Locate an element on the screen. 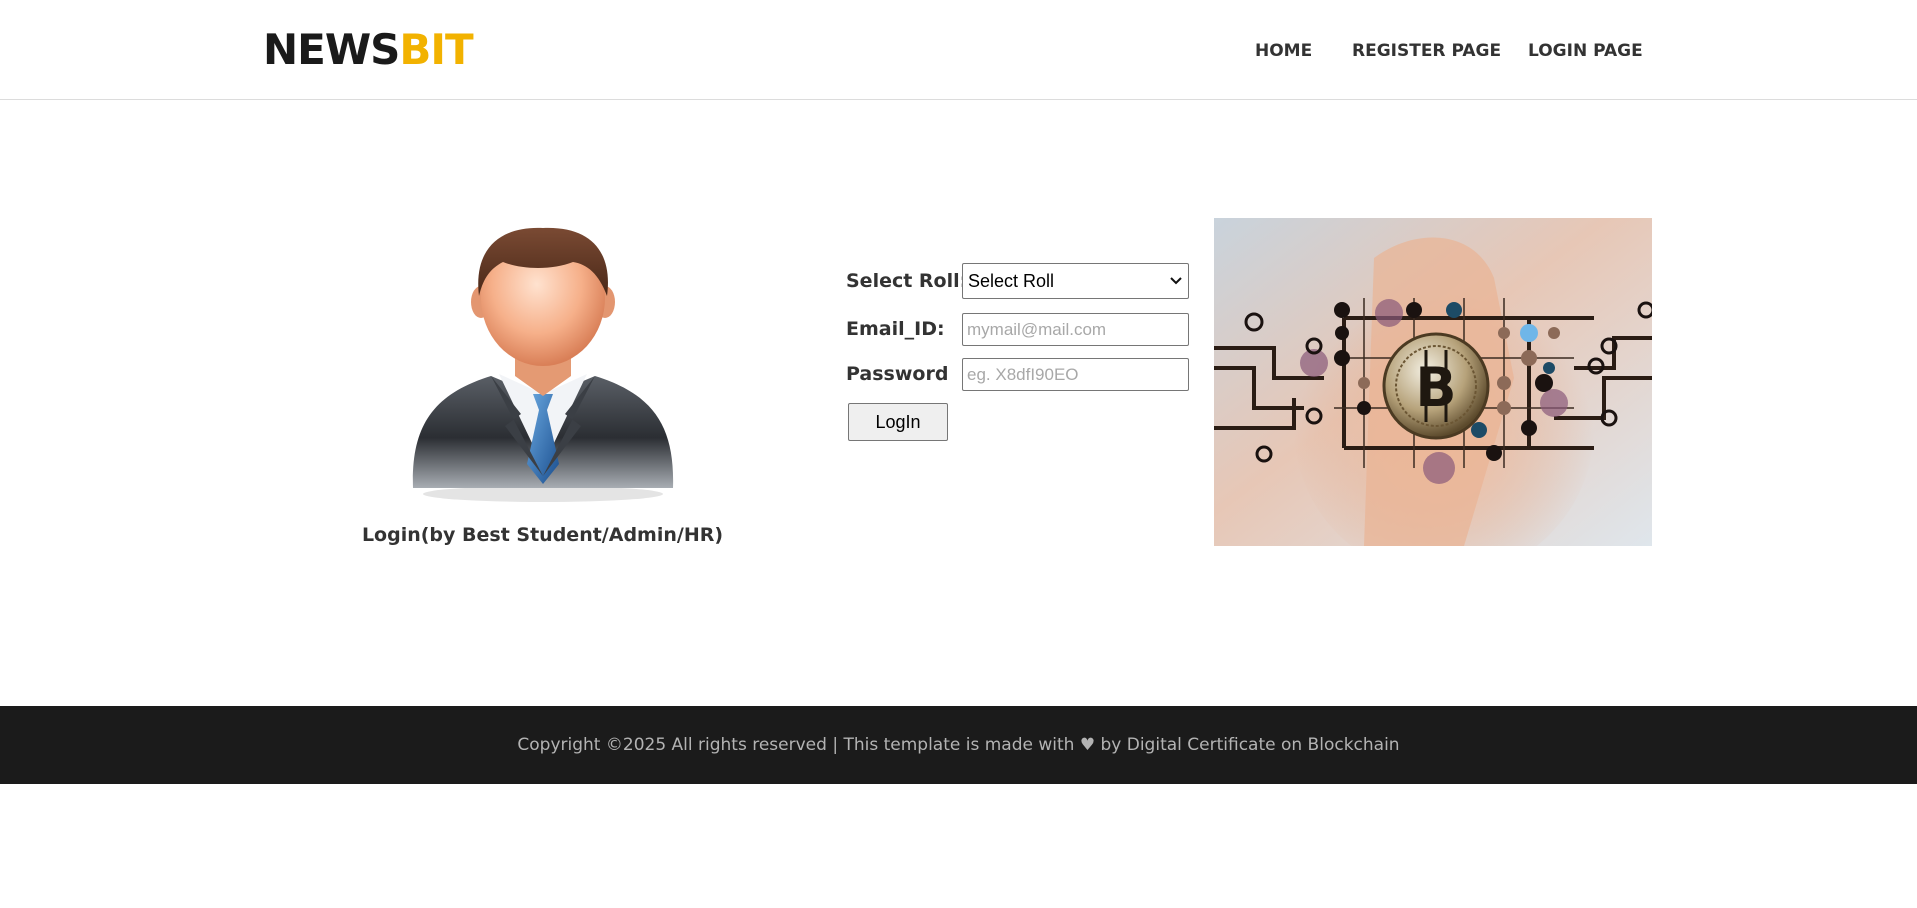 Image resolution: width=1917 pixels, height=908 pixels. email-label: Email_ID: is located at coordinates (895, 329).